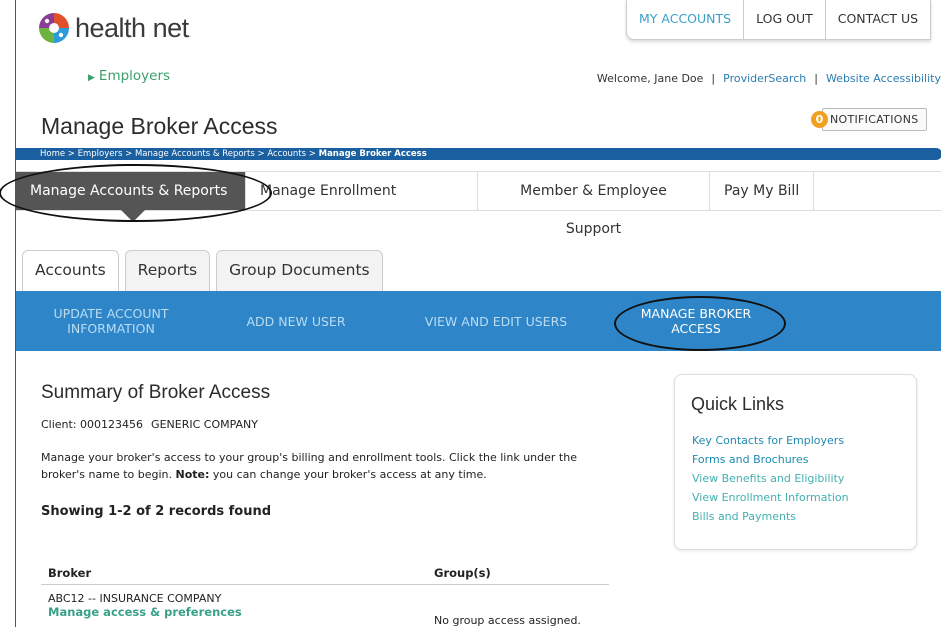  Describe the element at coordinates (362, 191) in the screenshot. I see `nav-manage-enrollment: Manage Enrollment` at that location.